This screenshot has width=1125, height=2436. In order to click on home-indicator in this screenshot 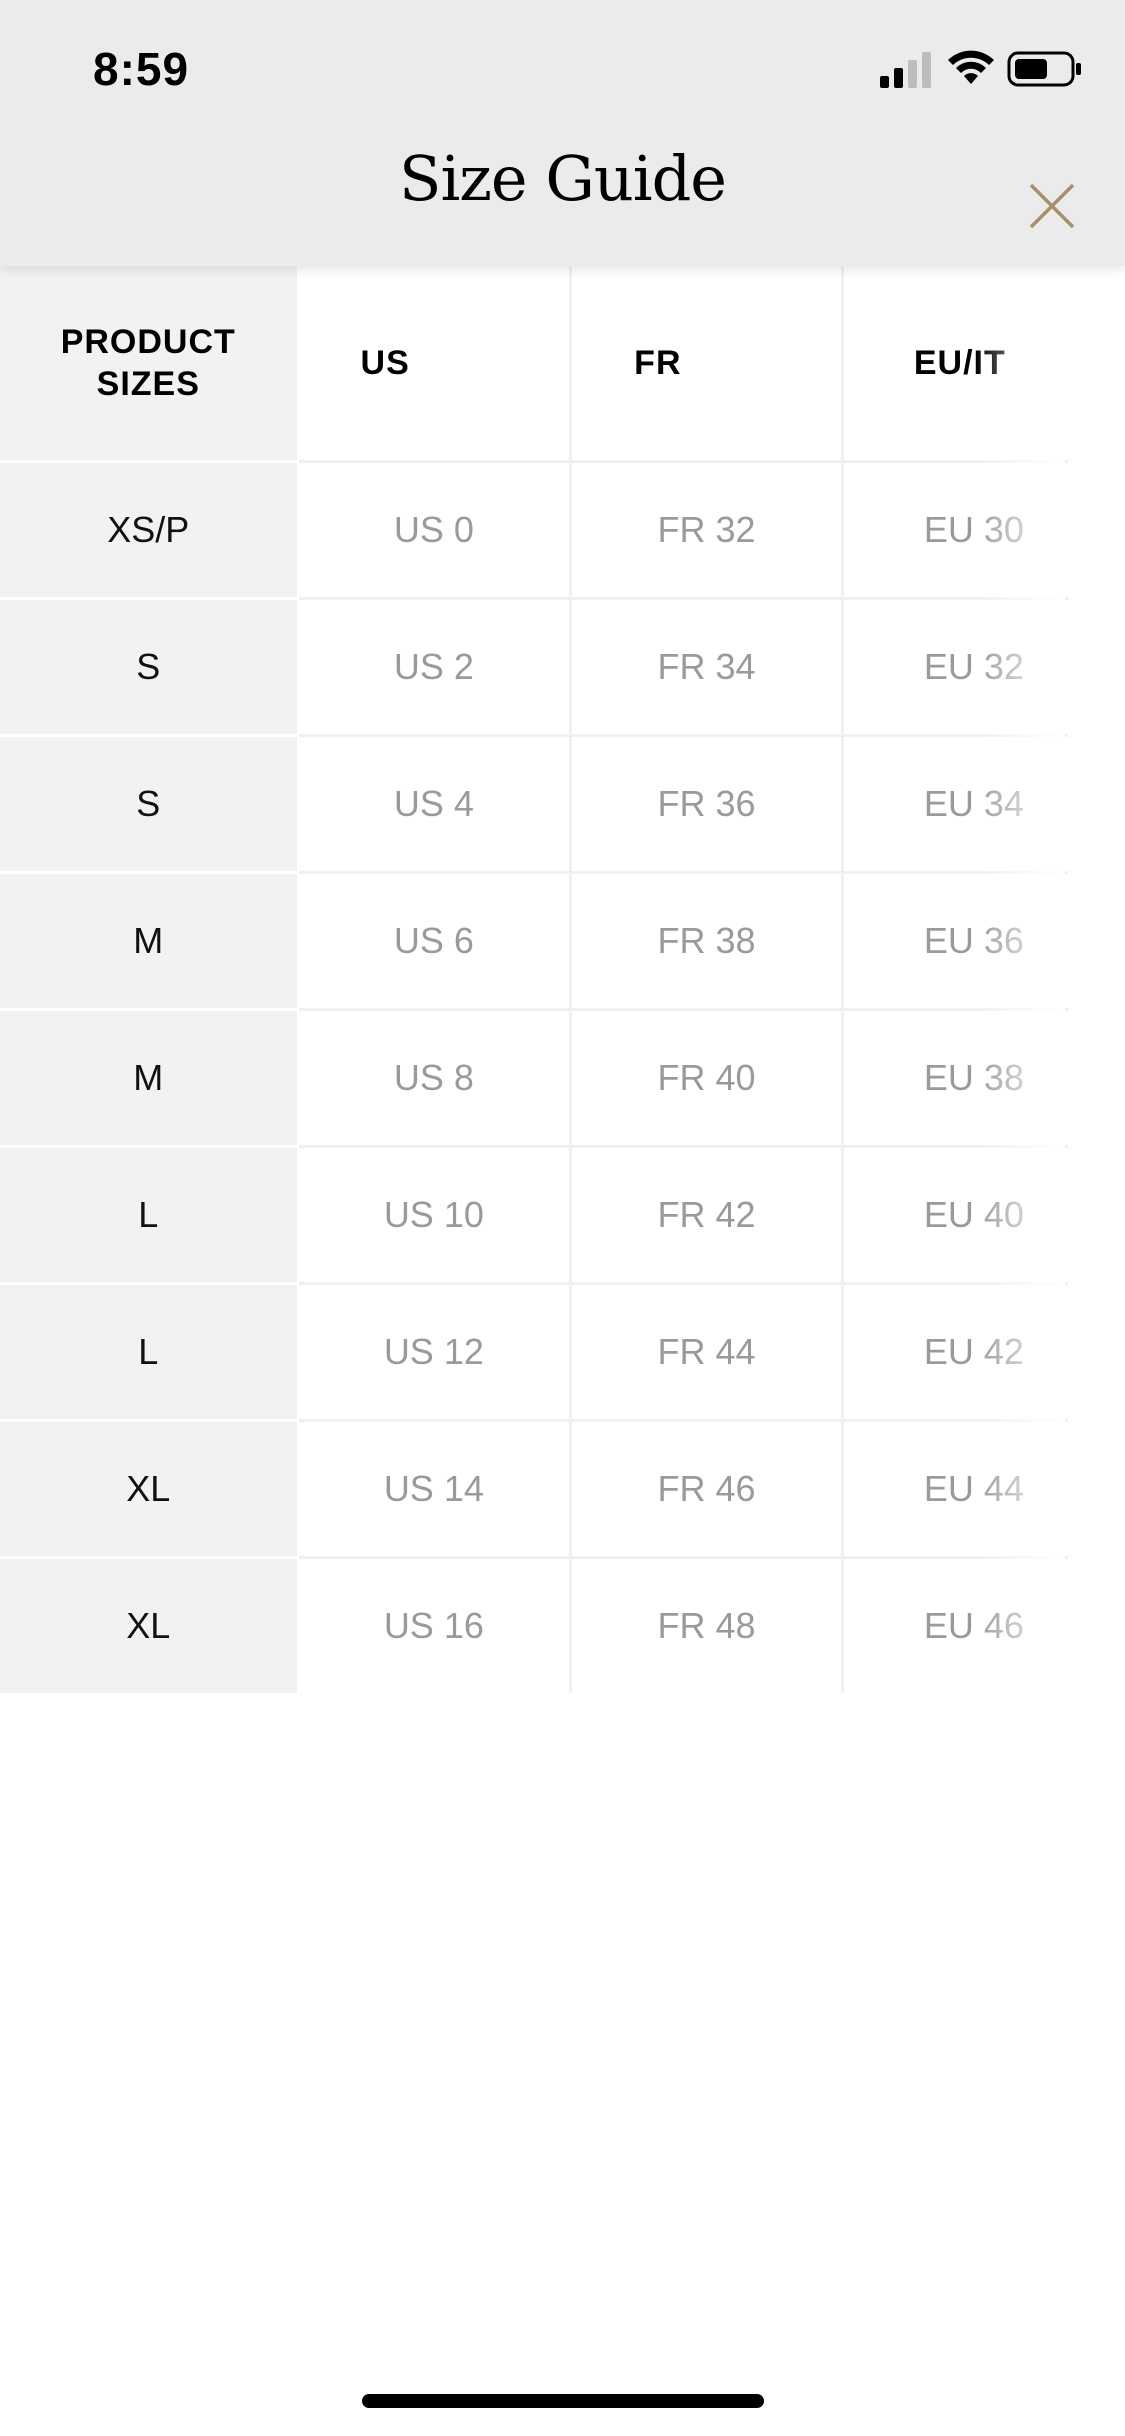, I will do `click(563, 2401)`.